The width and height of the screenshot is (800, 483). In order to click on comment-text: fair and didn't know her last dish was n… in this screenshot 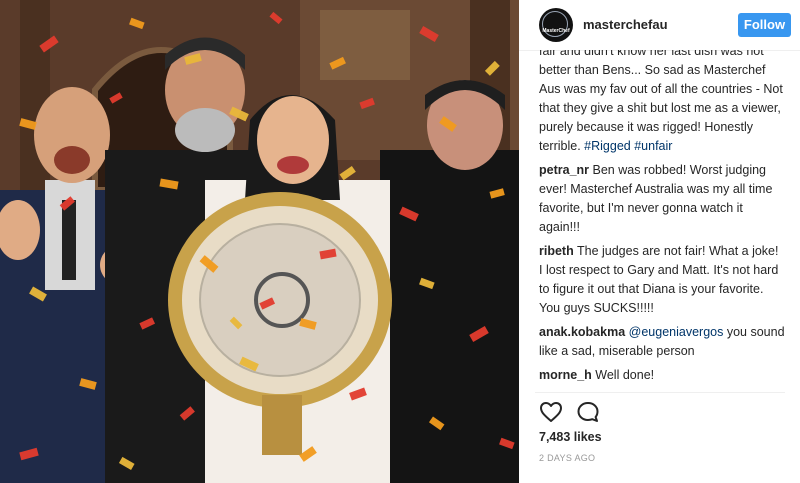, I will do `click(661, 101)`.